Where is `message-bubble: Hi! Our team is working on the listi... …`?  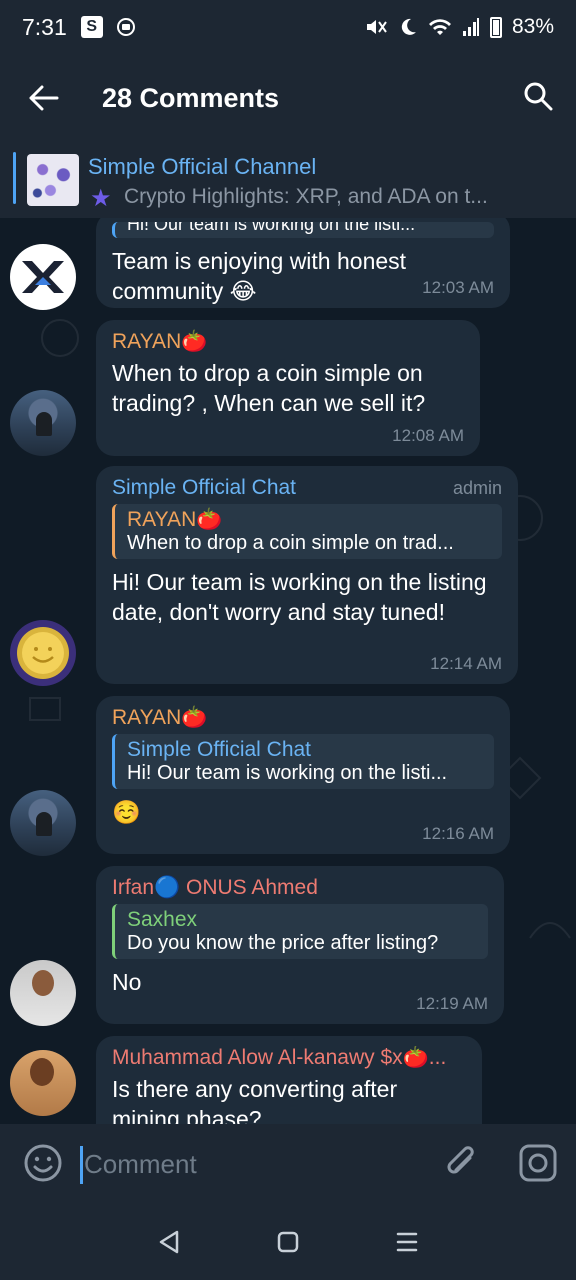
message-bubble: Hi! Our team is working on the listi... … is located at coordinates (303, 263).